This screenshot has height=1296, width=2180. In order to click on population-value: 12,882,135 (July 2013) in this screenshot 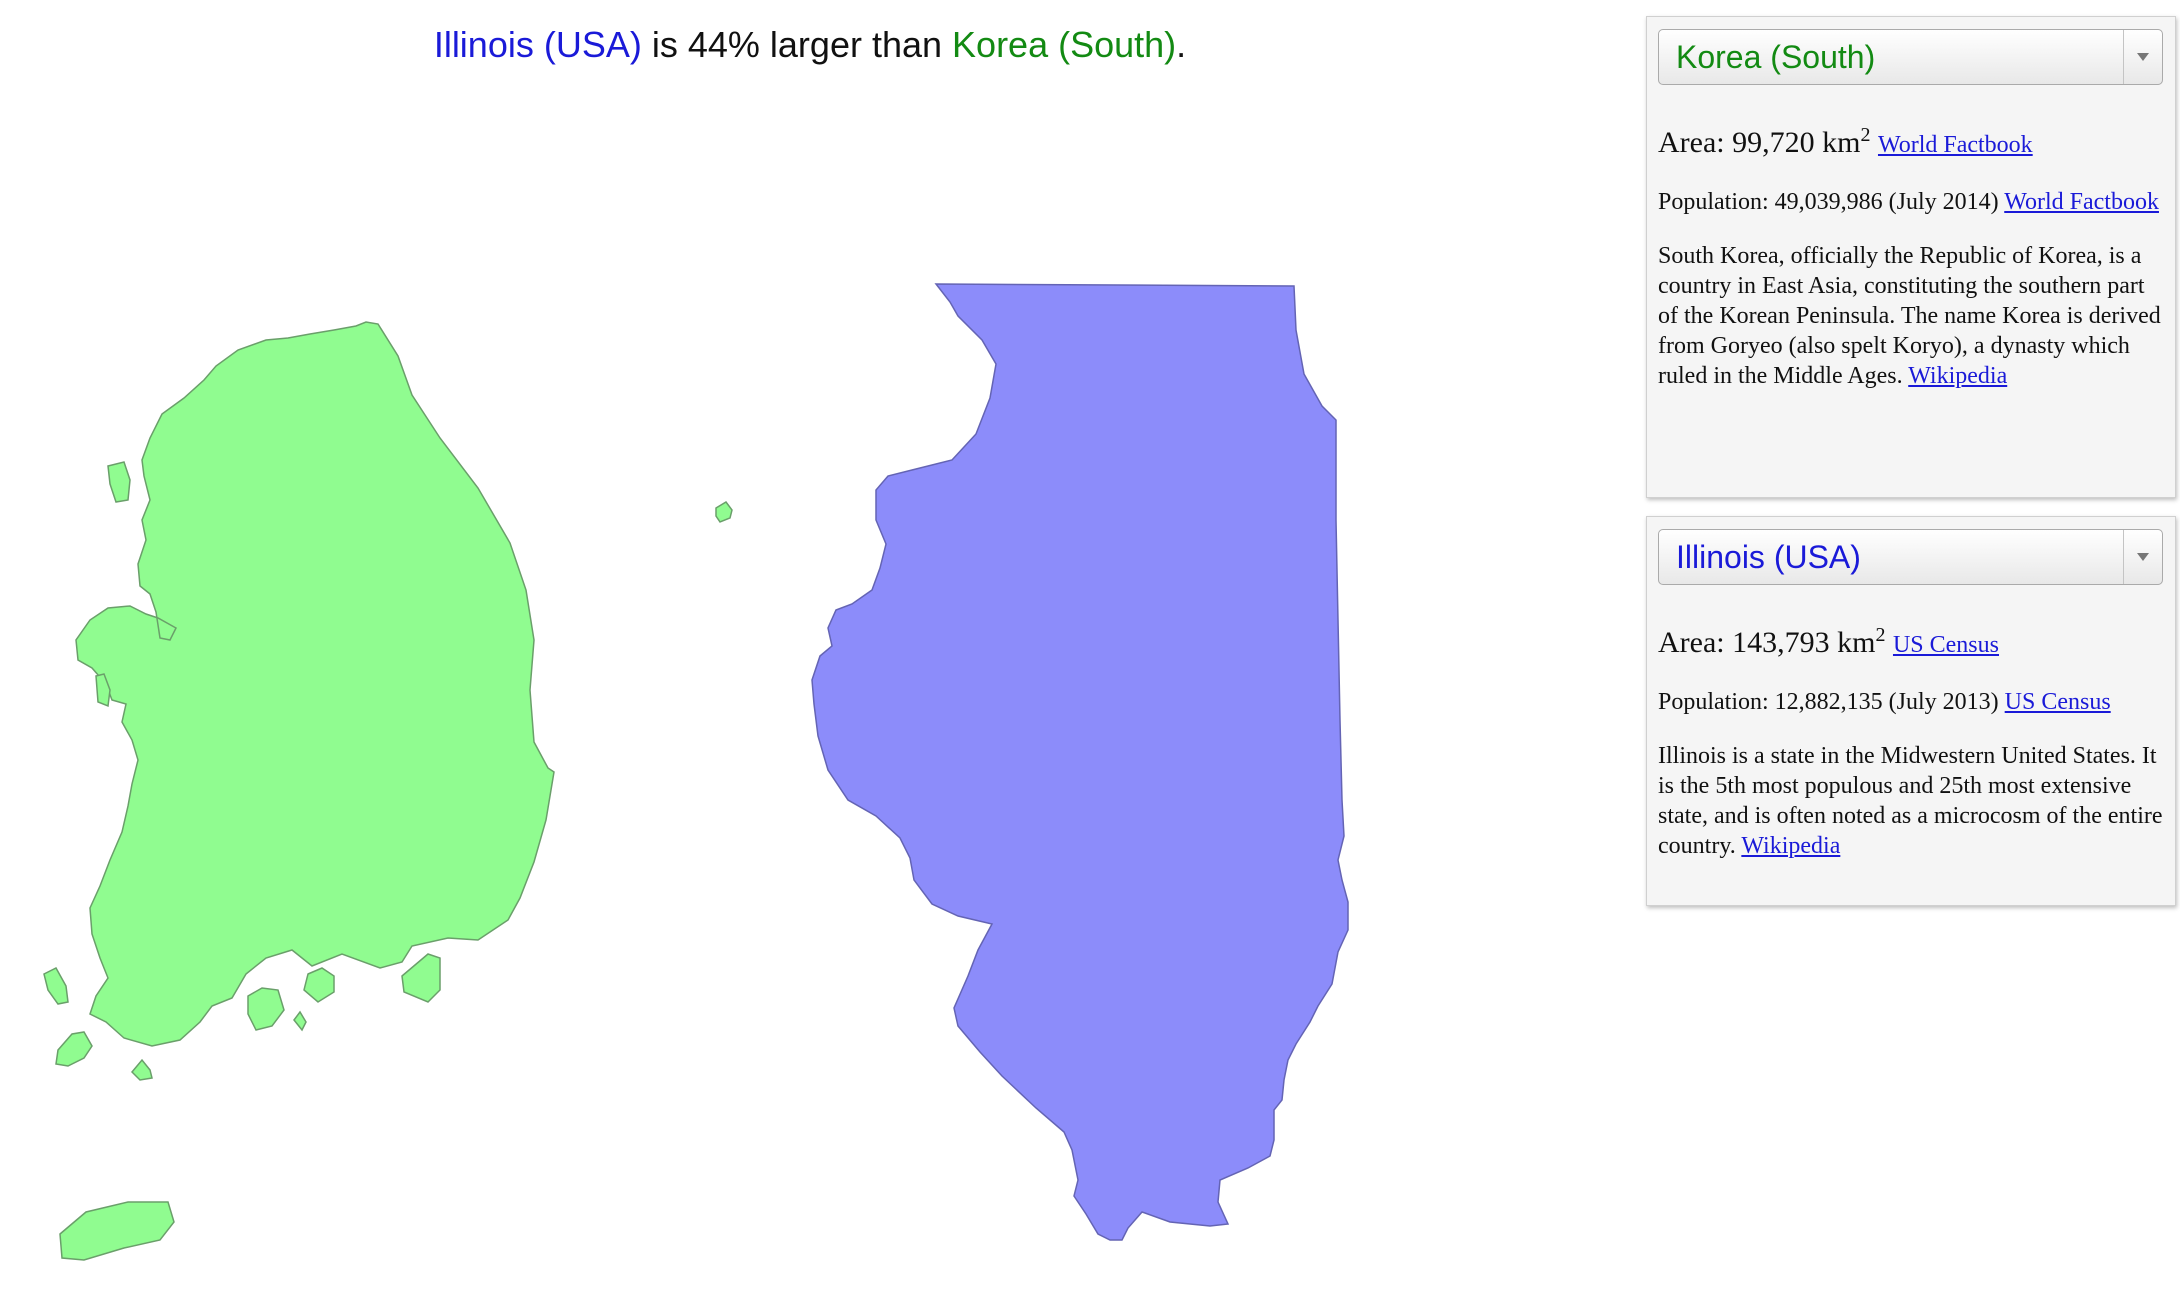, I will do `click(1886, 702)`.